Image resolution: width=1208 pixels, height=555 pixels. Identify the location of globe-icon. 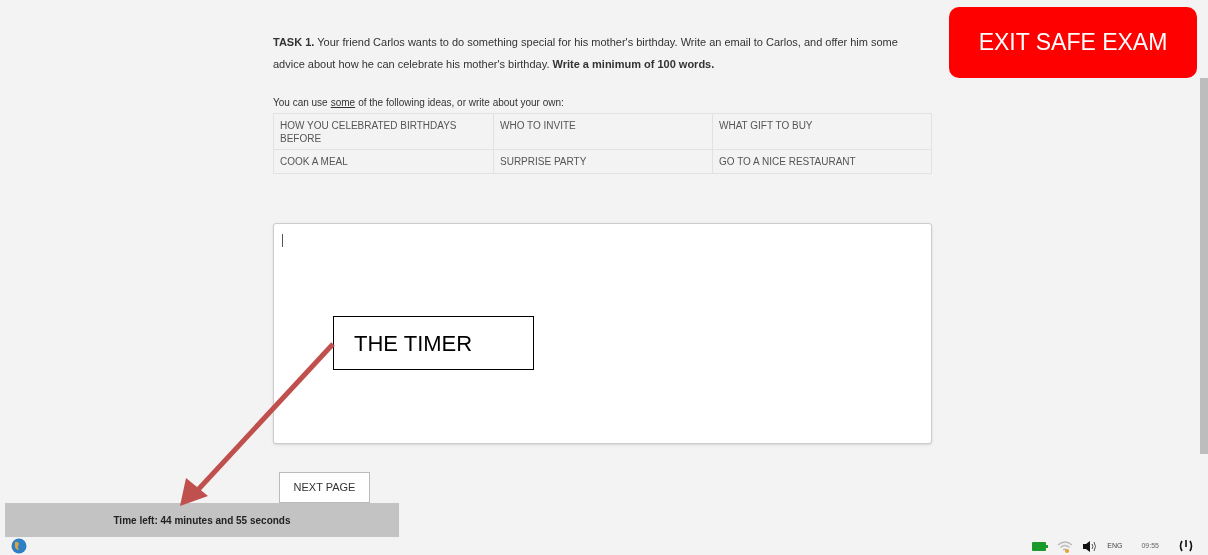
(19, 546).